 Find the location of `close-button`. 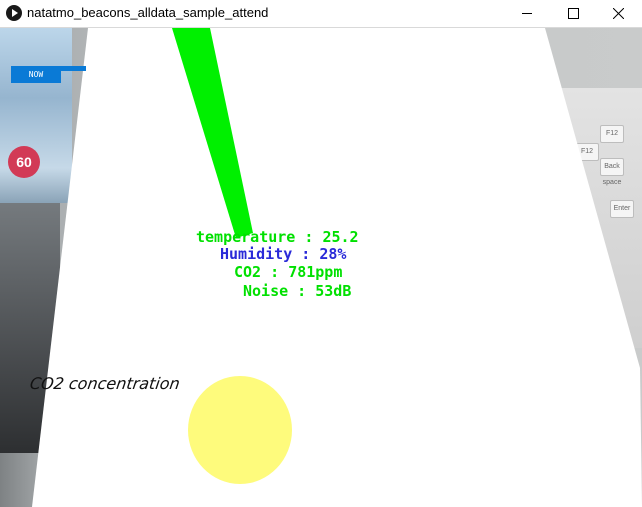

close-button is located at coordinates (619, 13).